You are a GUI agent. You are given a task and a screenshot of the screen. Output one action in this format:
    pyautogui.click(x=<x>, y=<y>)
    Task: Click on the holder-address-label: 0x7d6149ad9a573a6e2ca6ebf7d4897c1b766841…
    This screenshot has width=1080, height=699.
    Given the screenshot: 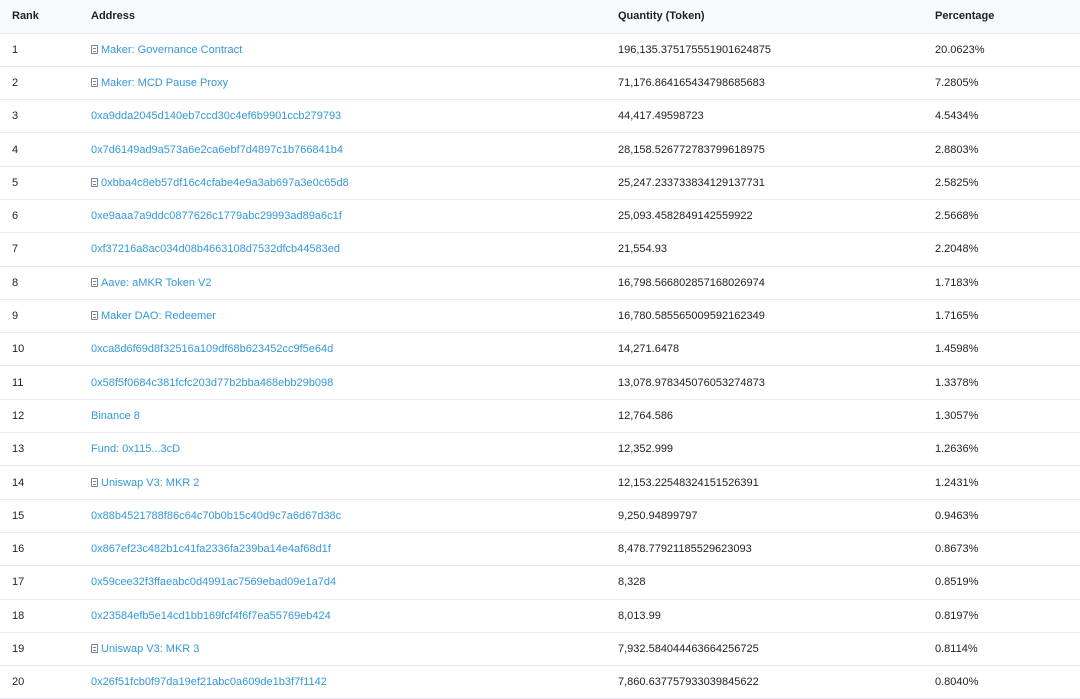 What is the action you would take?
    pyautogui.click(x=217, y=149)
    